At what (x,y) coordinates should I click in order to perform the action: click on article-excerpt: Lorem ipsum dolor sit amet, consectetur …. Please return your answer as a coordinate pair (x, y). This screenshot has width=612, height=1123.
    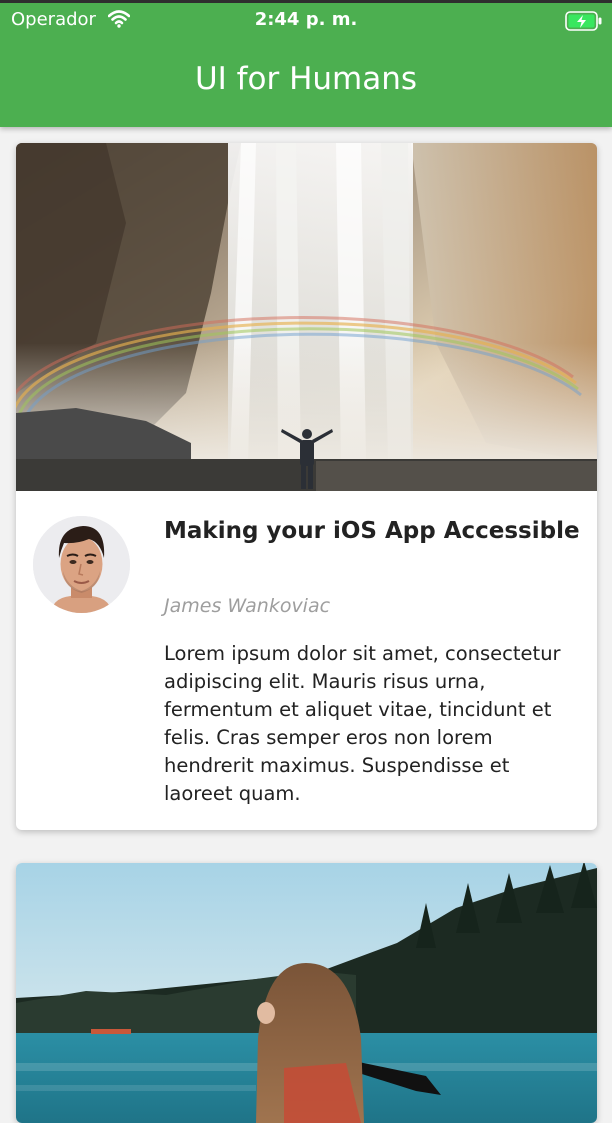
    Looking at the image, I should click on (362, 723).